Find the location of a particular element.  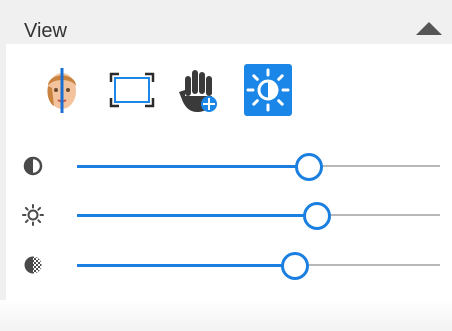

panel-header: View is located at coordinates (226, 22).